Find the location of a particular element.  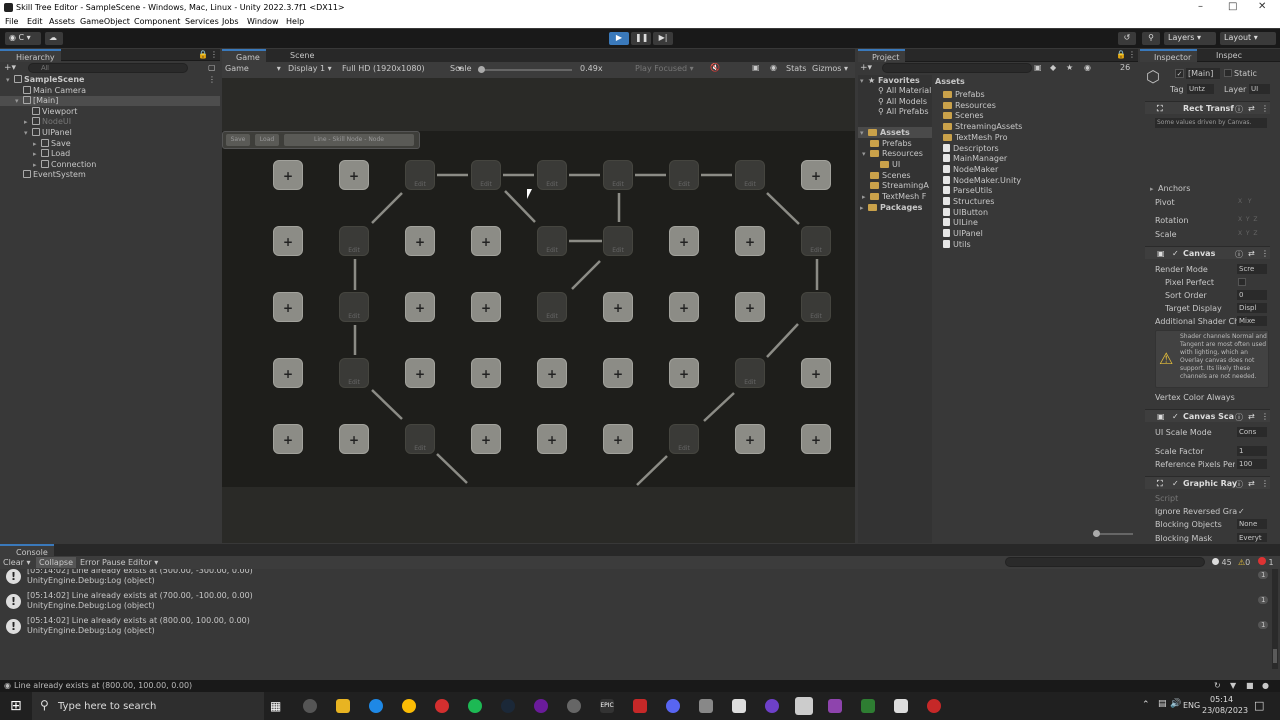

asset-folder: StreamingAssets is located at coordinates (982, 126).